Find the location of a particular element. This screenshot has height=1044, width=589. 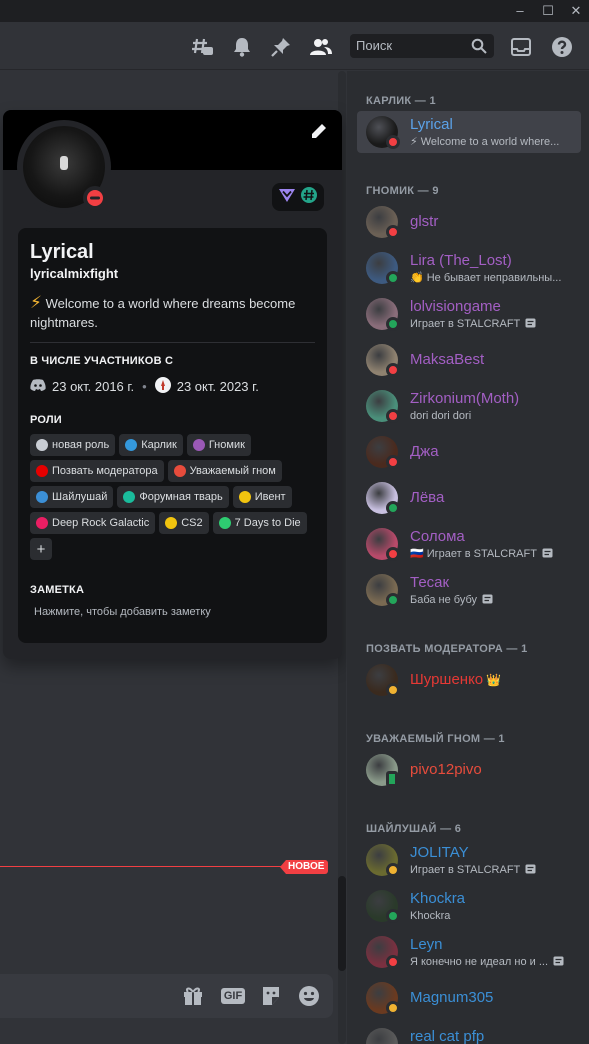

role-pill: Deep Rock Galactic is located at coordinates (93, 523).